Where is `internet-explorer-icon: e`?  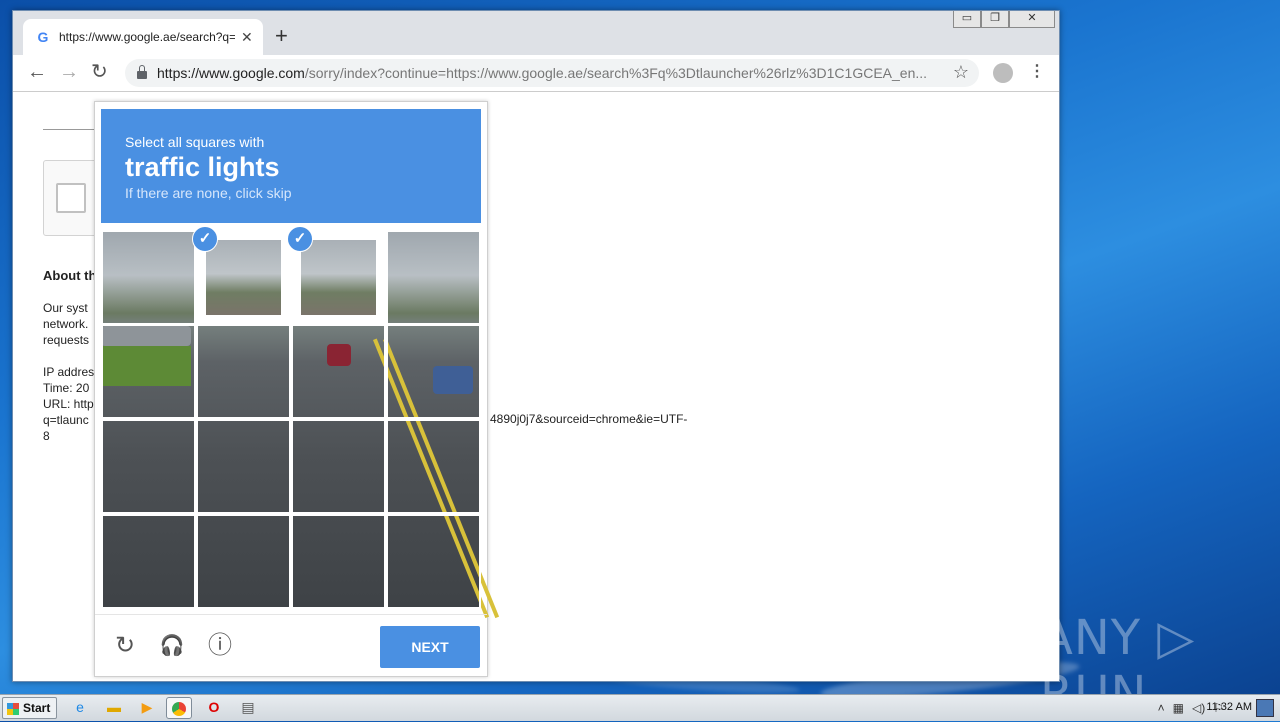 internet-explorer-icon: e is located at coordinates (80, 707).